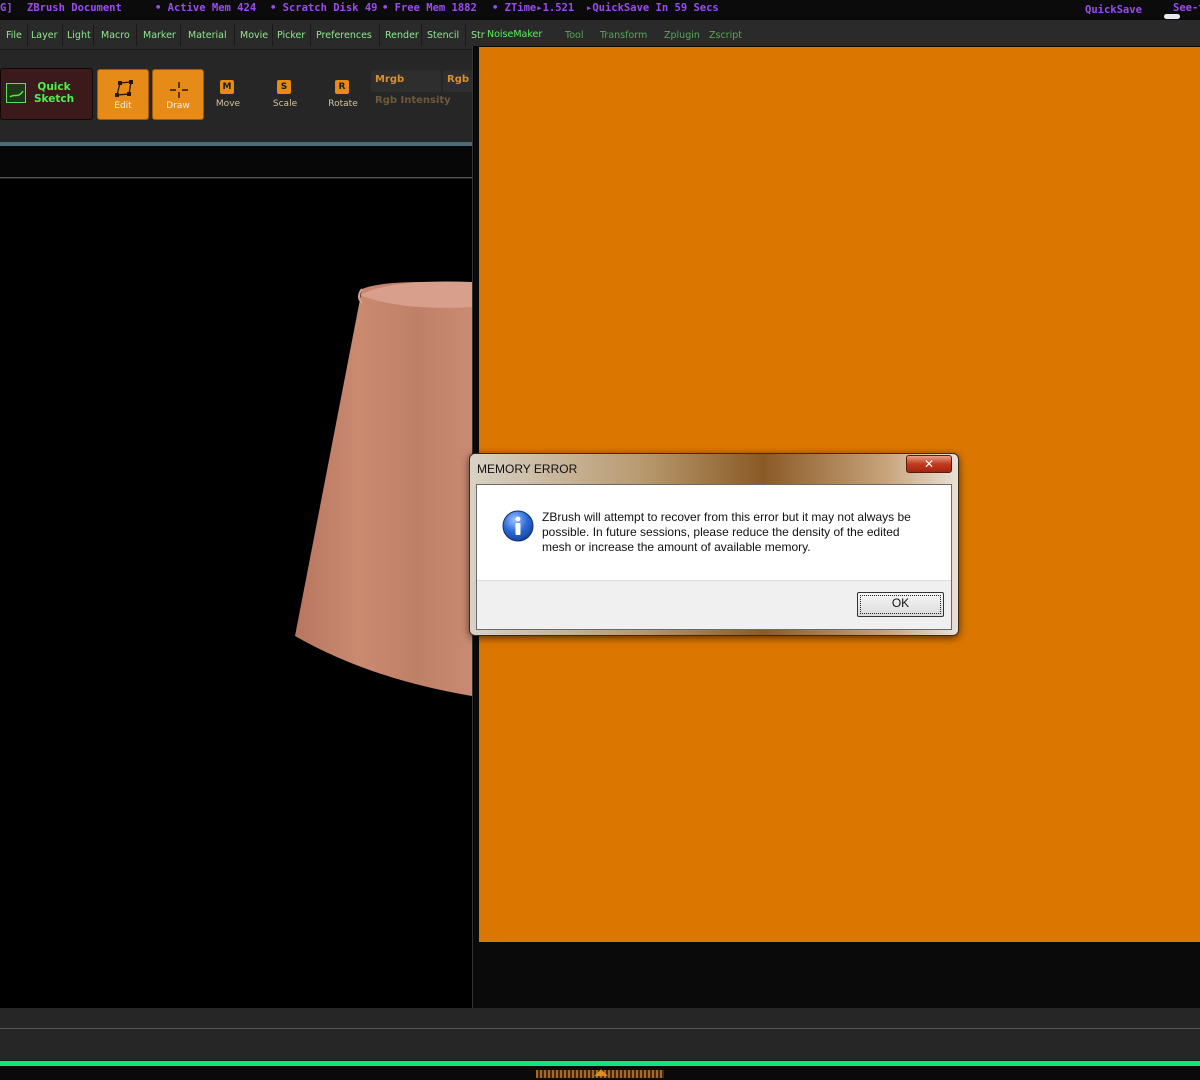  What do you see at coordinates (124, 88) in the screenshot?
I see `edit-icon` at bounding box center [124, 88].